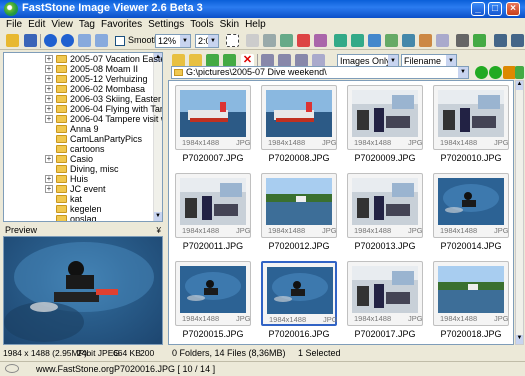 The height and width of the screenshot is (376, 525). What do you see at coordinates (213, 334) in the screenshot?
I see `thumbnail-filename: P7020015.JPG` at bounding box center [213, 334].